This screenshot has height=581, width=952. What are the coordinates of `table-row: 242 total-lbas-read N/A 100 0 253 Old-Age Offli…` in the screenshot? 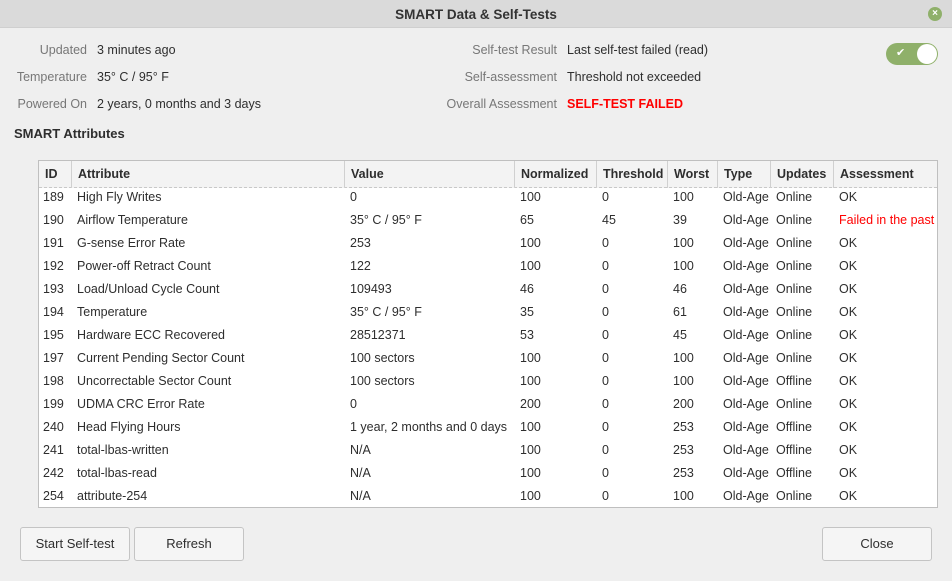 It's located at (488, 473).